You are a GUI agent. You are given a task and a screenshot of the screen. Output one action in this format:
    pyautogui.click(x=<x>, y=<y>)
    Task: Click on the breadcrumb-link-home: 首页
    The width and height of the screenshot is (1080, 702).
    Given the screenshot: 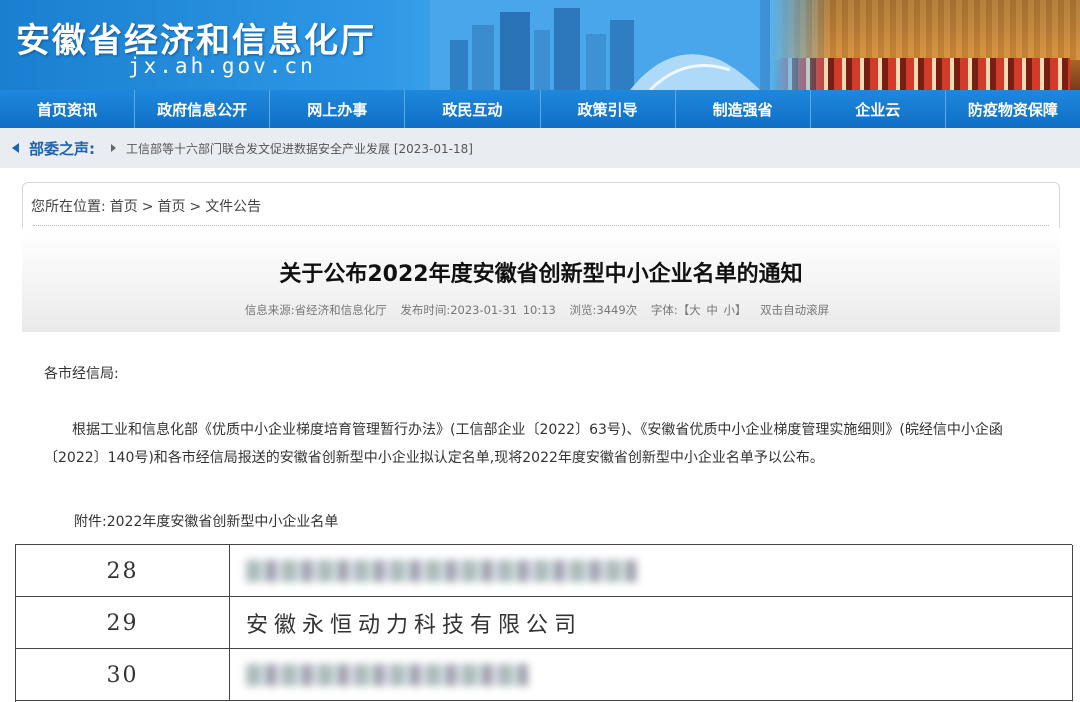 What is the action you would take?
    pyautogui.click(x=124, y=207)
    